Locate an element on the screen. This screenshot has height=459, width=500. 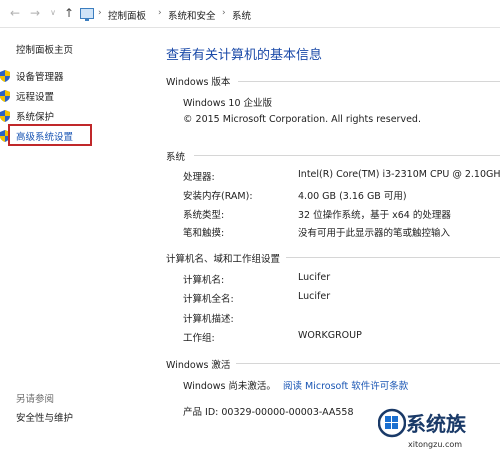
section-system: 系统 is located at coordinates (176, 157).